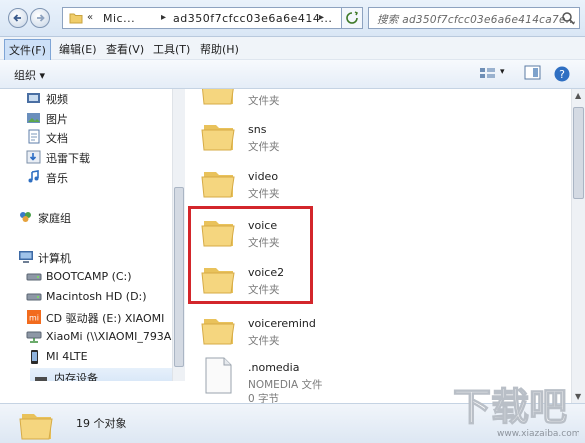  I want to click on back-arrow-icon, so click(17, 18).